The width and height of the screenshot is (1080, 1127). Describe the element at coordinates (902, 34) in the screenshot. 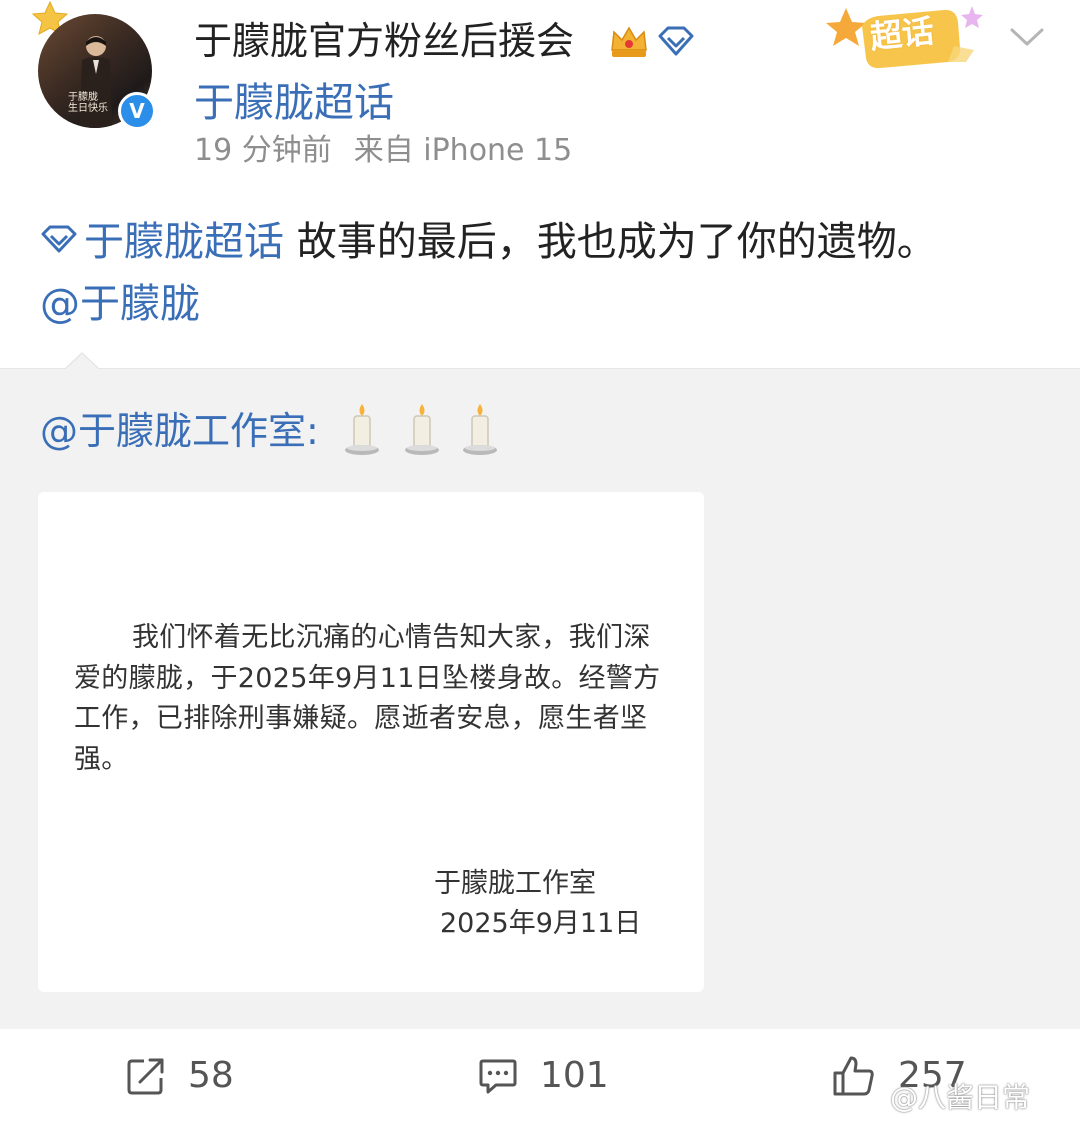

I see `supertopic-badge-label: 超话` at that location.